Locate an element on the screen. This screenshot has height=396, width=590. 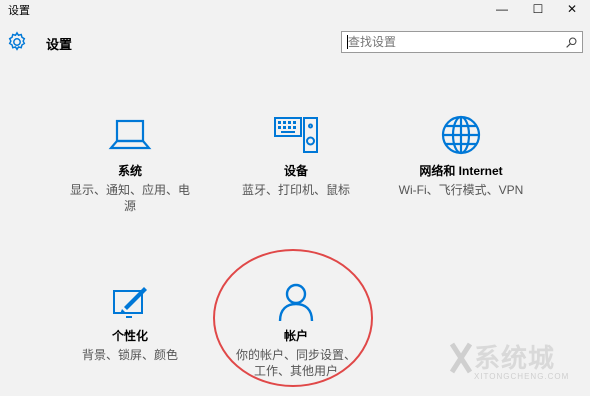
tile-network: 网络和 Internet Wi-Fi、飞行模式、VPN is located at coordinates (461, 155).